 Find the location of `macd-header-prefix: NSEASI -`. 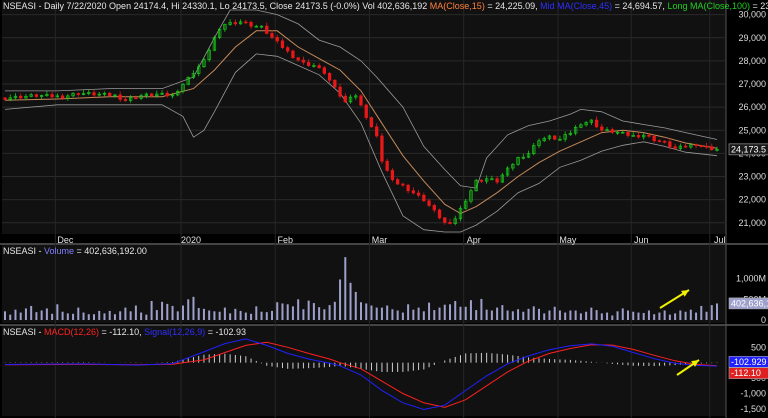

macd-header-prefix: NSEASI - is located at coordinates (24, 332).